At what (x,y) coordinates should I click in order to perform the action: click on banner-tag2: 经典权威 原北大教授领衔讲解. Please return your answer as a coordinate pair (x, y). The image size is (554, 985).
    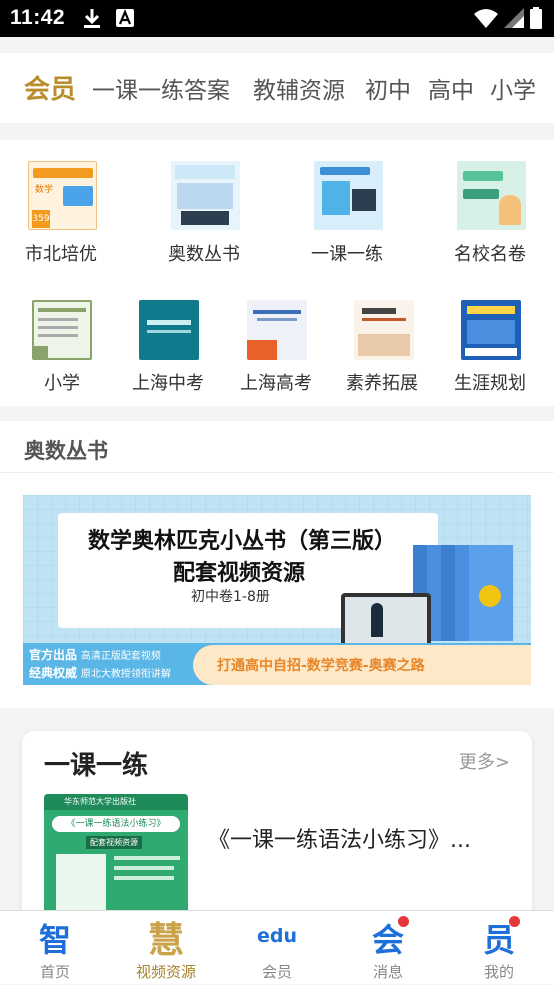
    Looking at the image, I should click on (100, 672).